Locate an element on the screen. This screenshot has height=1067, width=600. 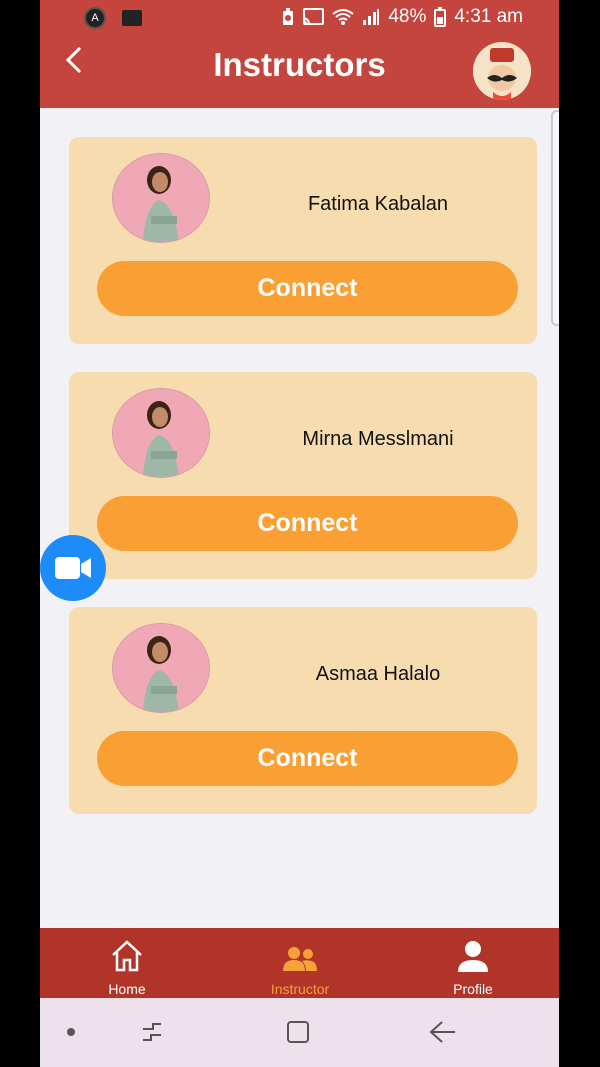
home-system-button is located at coordinates (298, 1032).